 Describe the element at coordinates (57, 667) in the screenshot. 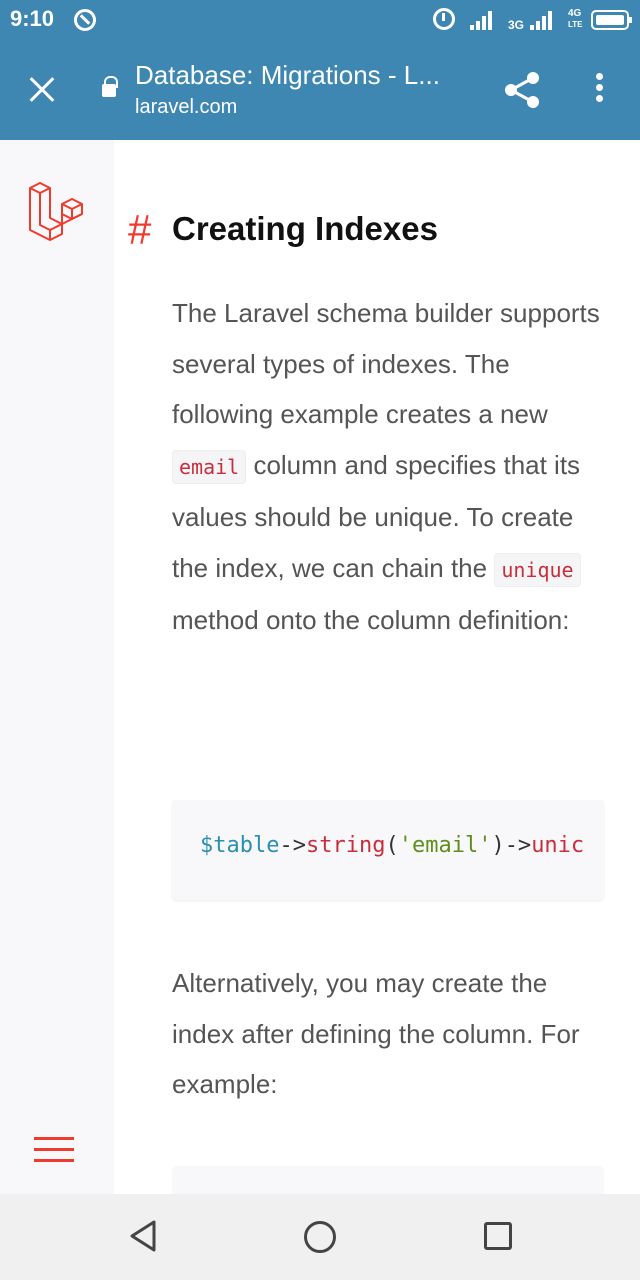

I see `docs-sidebar` at that location.